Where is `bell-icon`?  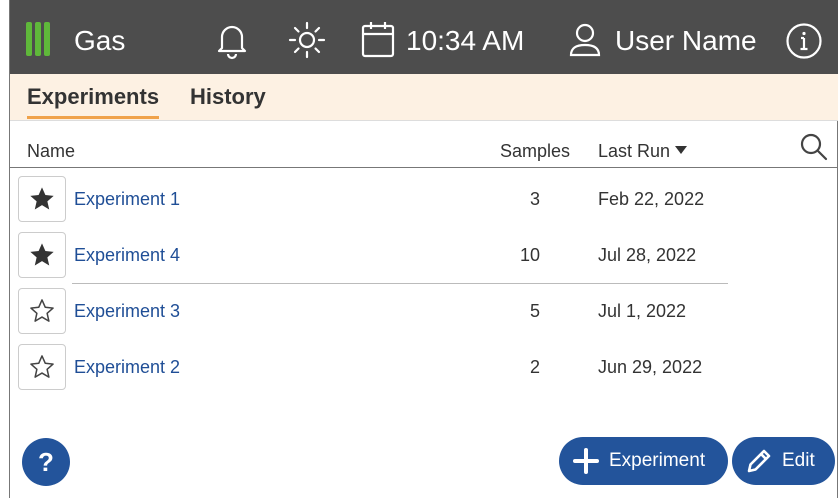
bell-icon is located at coordinates (232, 40).